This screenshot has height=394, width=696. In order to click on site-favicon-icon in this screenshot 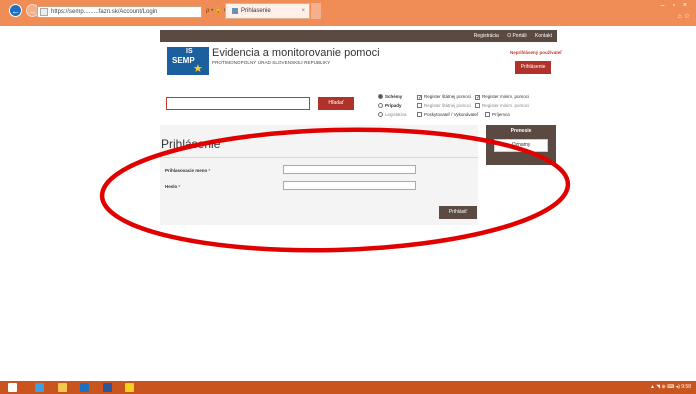, I will do `click(44, 12)`.